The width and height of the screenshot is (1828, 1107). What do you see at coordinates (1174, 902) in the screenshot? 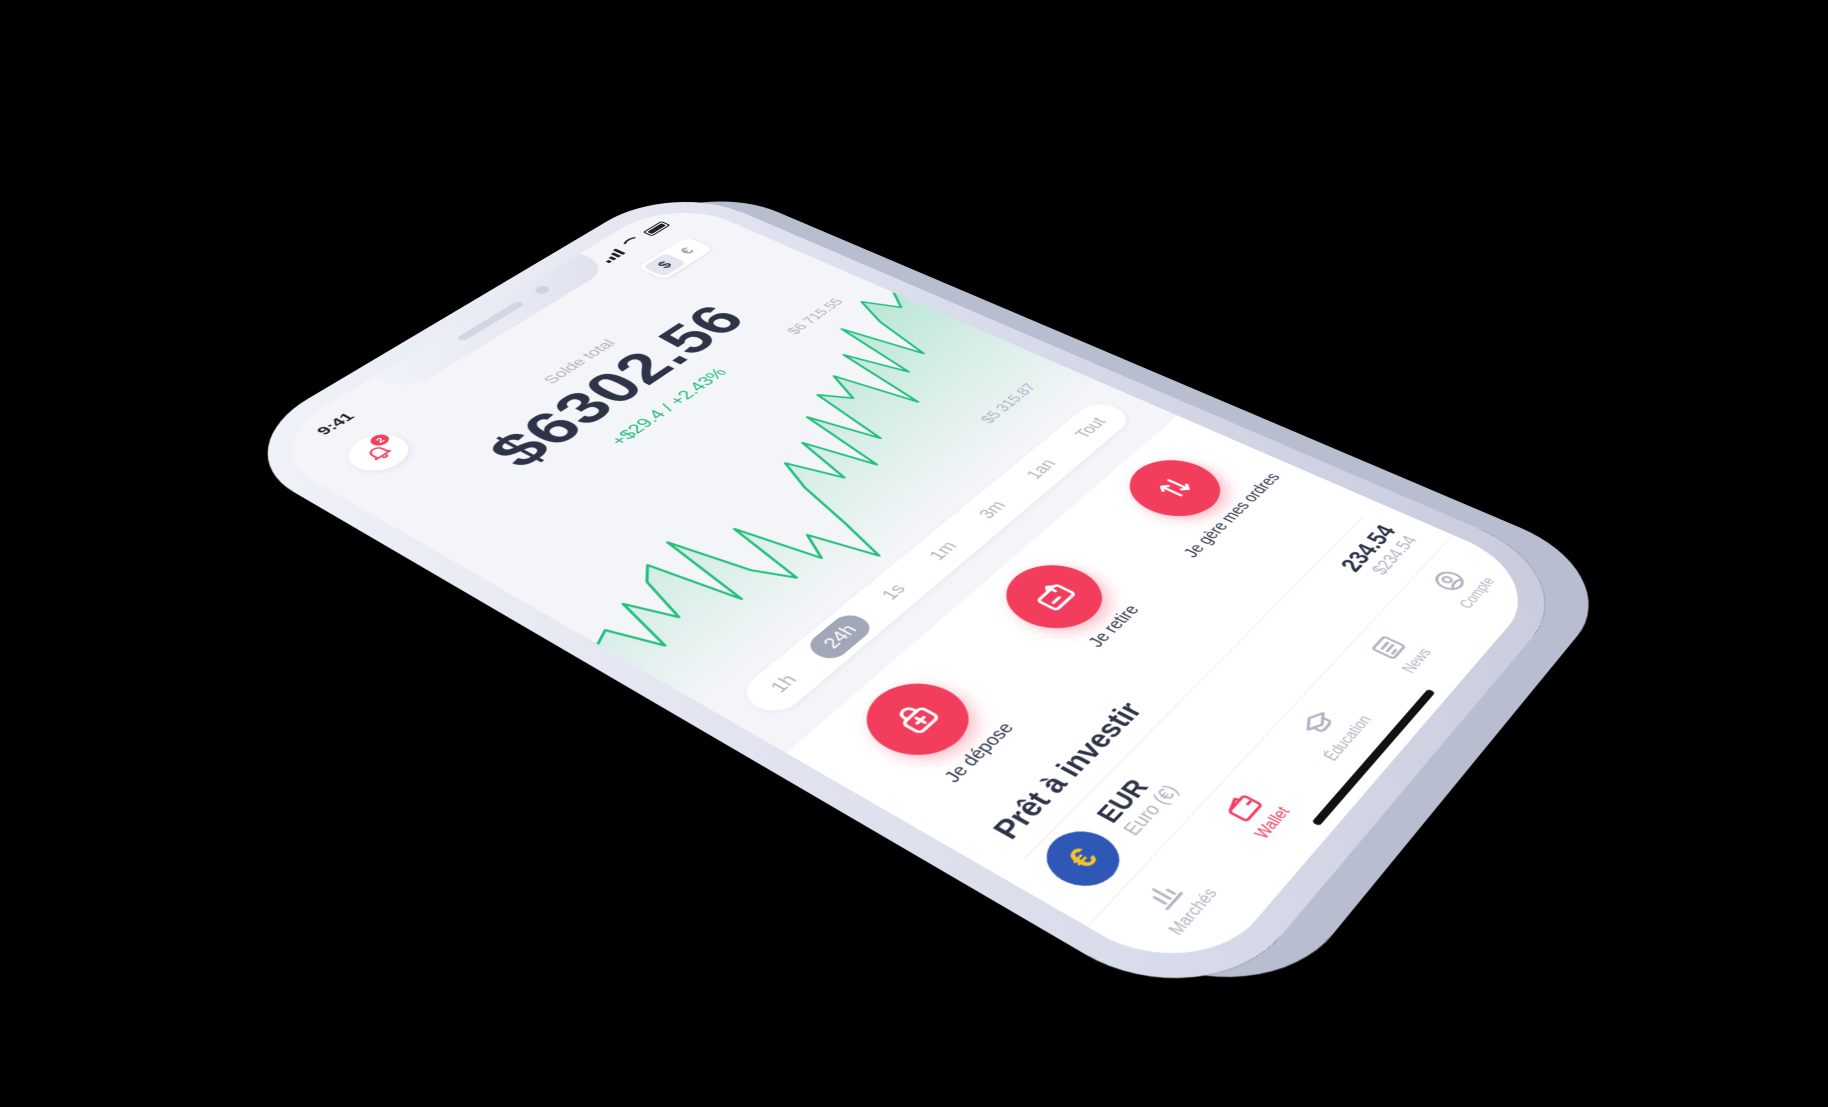
I see `tab-markets: Marchés` at bounding box center [1174, 902].